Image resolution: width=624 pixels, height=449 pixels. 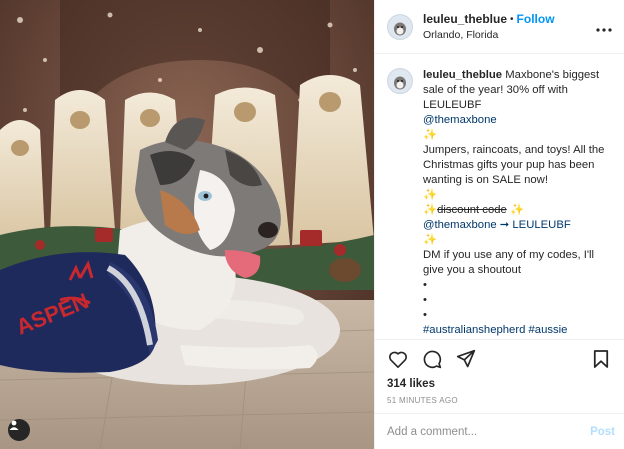 What do you see at coordinates (508, 35) in the screenshot?
I see `location-link: Orlando, Florida` at bounding box center [508, 35].